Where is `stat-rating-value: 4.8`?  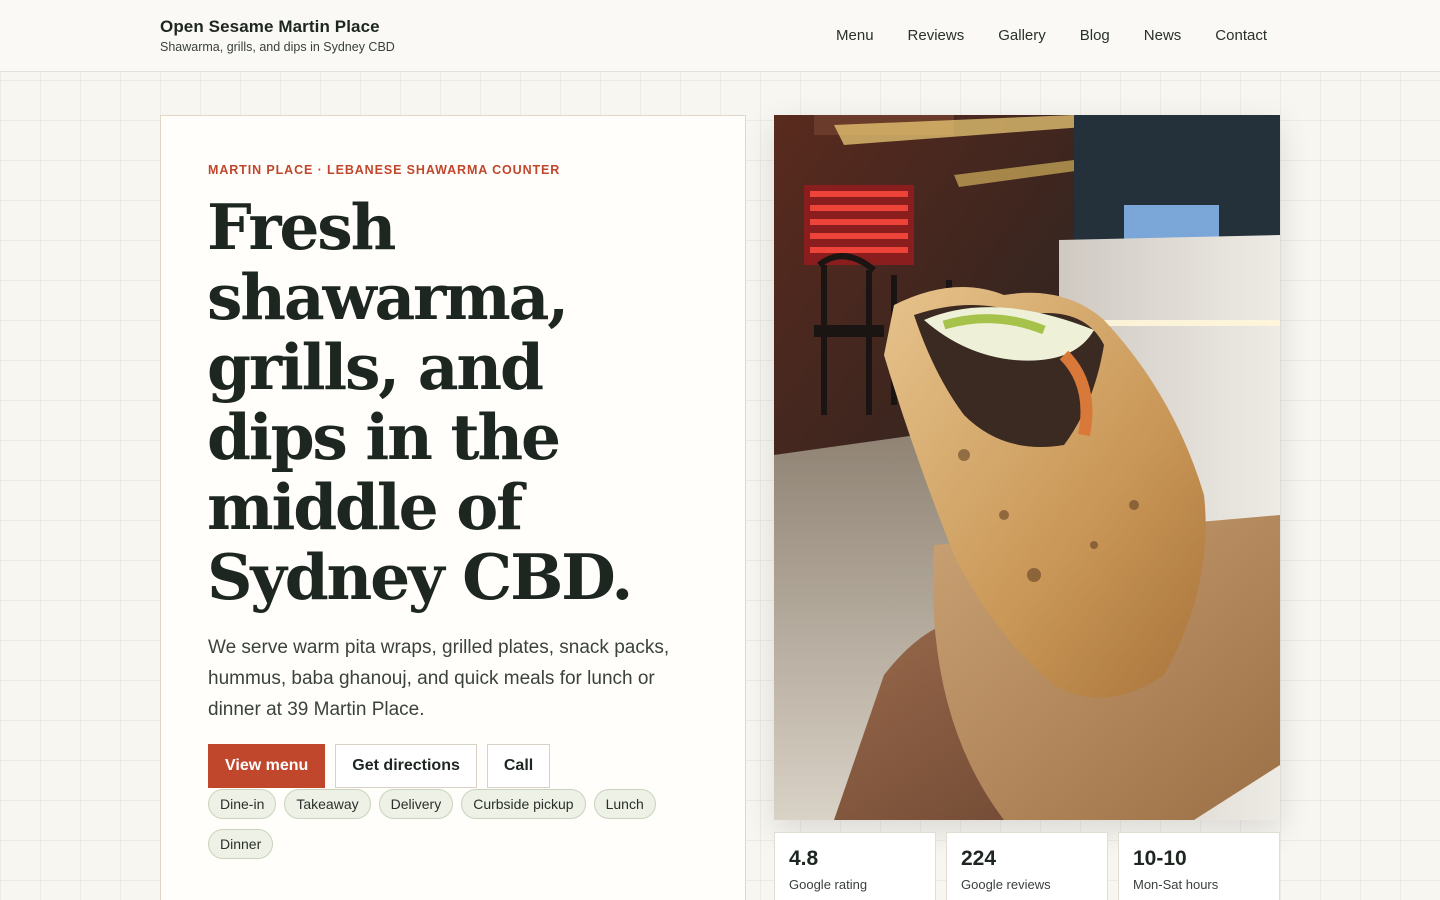 stat-rating-value: 4.8 is located at coordinates (804, 858).